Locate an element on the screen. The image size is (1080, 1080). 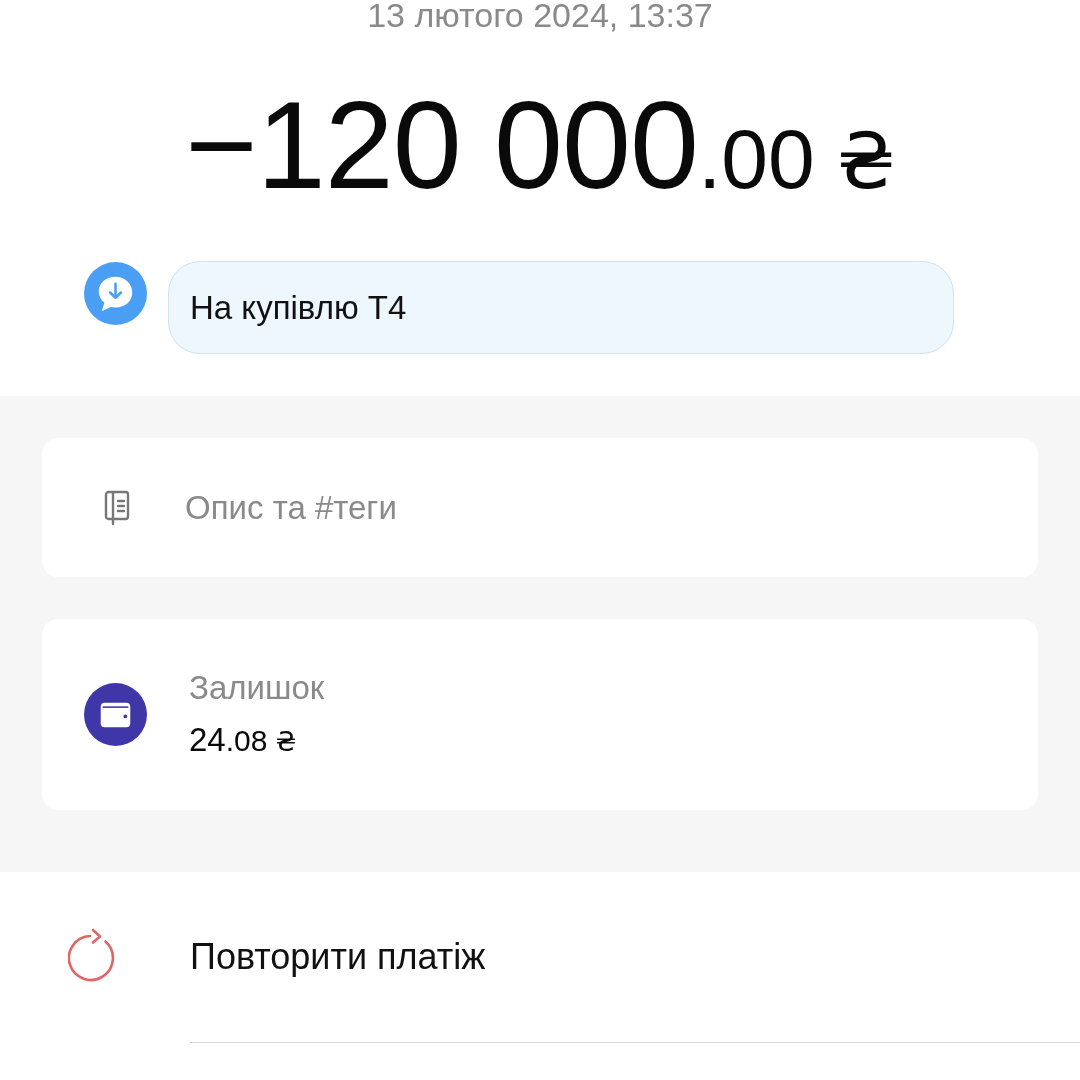
amount-text: −120 000.00 ₴ is located at coordinates (540, 145).